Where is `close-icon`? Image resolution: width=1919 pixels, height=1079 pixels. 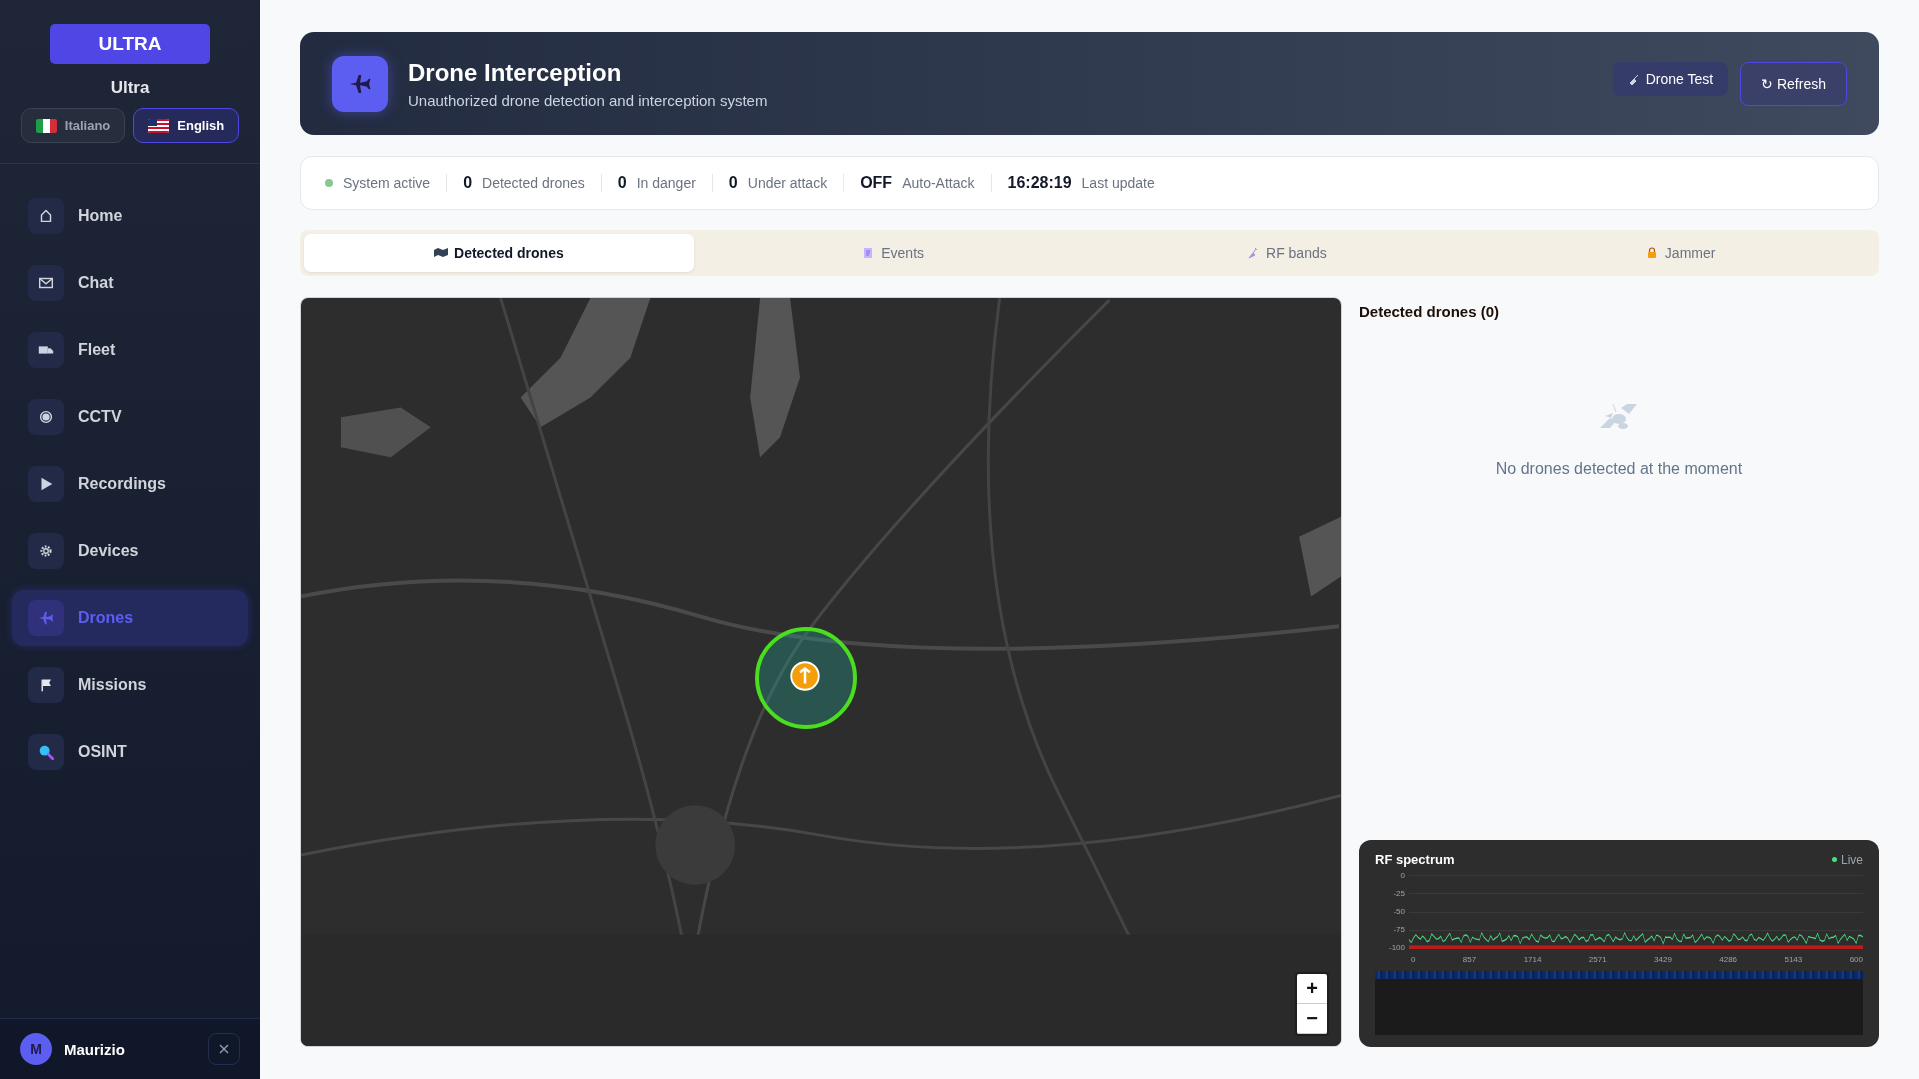
close-icon is located at coordinates (224, 1049).